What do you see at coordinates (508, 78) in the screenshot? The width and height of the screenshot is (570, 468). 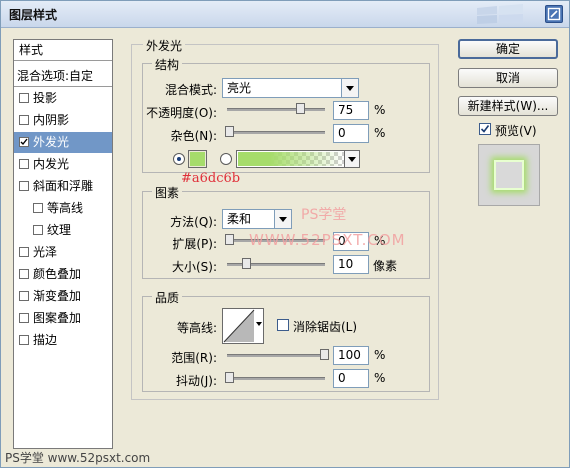 I see `cancel-button: 取消` at bounding box center [508, 78].